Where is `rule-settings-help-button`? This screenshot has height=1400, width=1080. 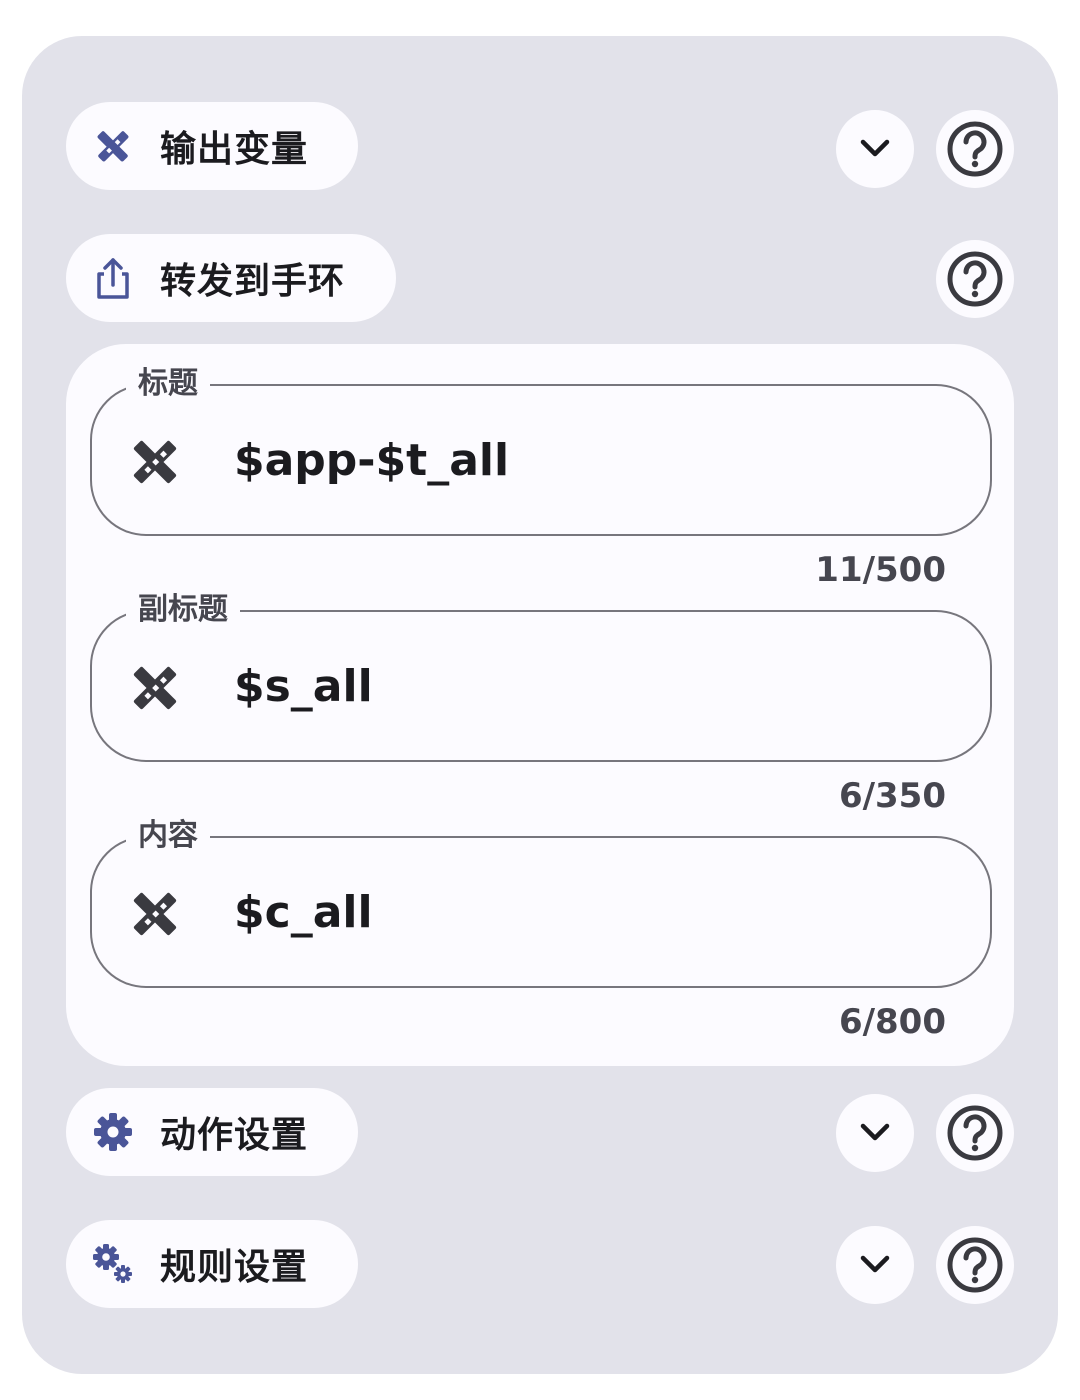
rule-settings-help-button is located at coordinates (975, 1265).